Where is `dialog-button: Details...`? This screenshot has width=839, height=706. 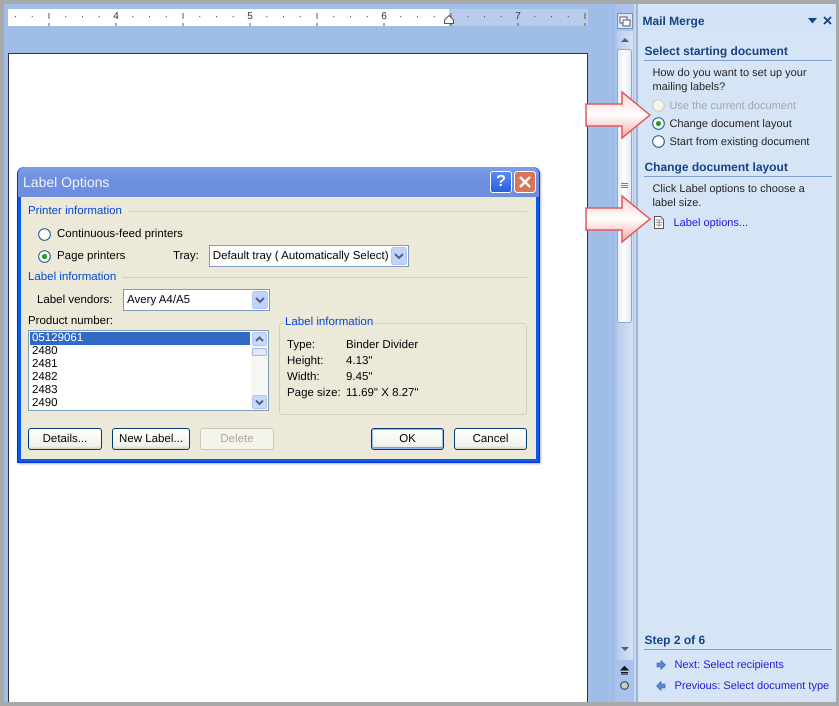
dialog-button: Details... is located at coordinates (65, 439).